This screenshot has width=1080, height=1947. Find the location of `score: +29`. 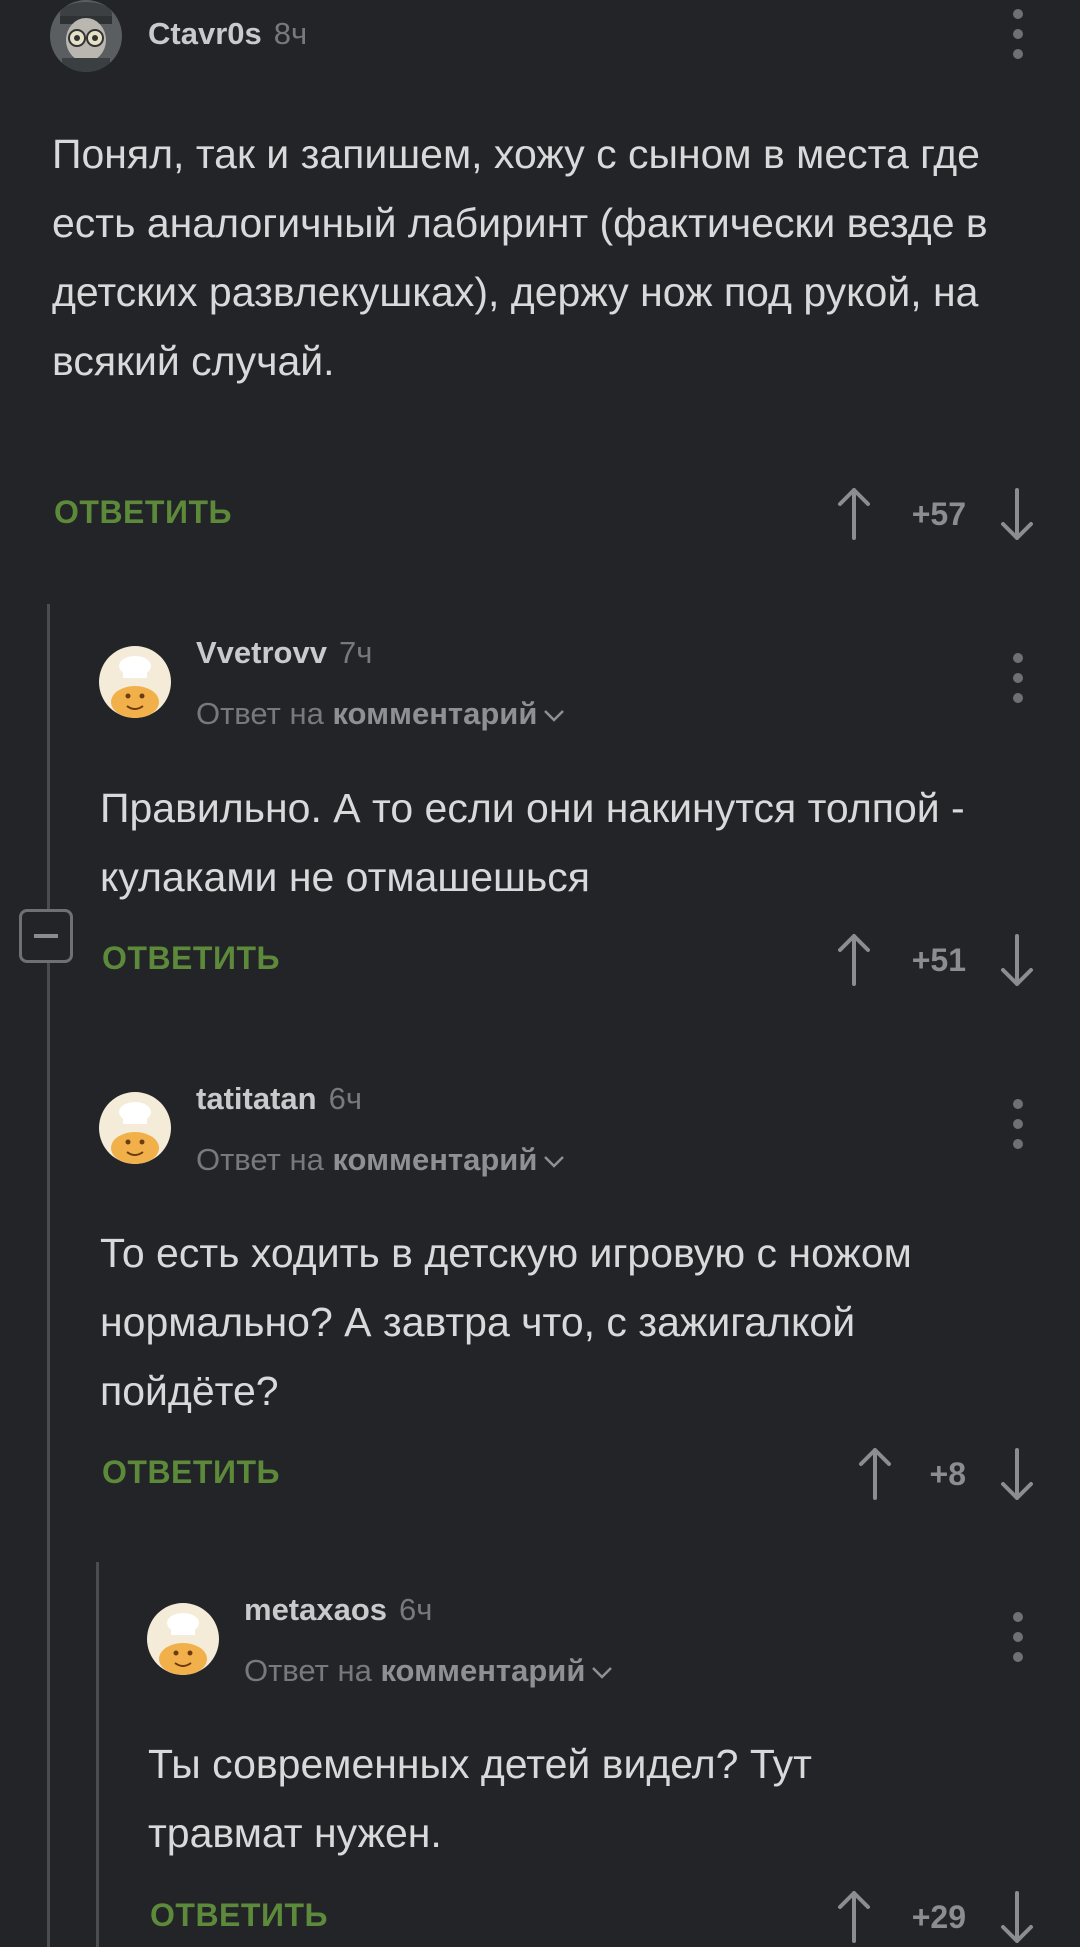

score: +29 is located at coordinates (938, 1917).